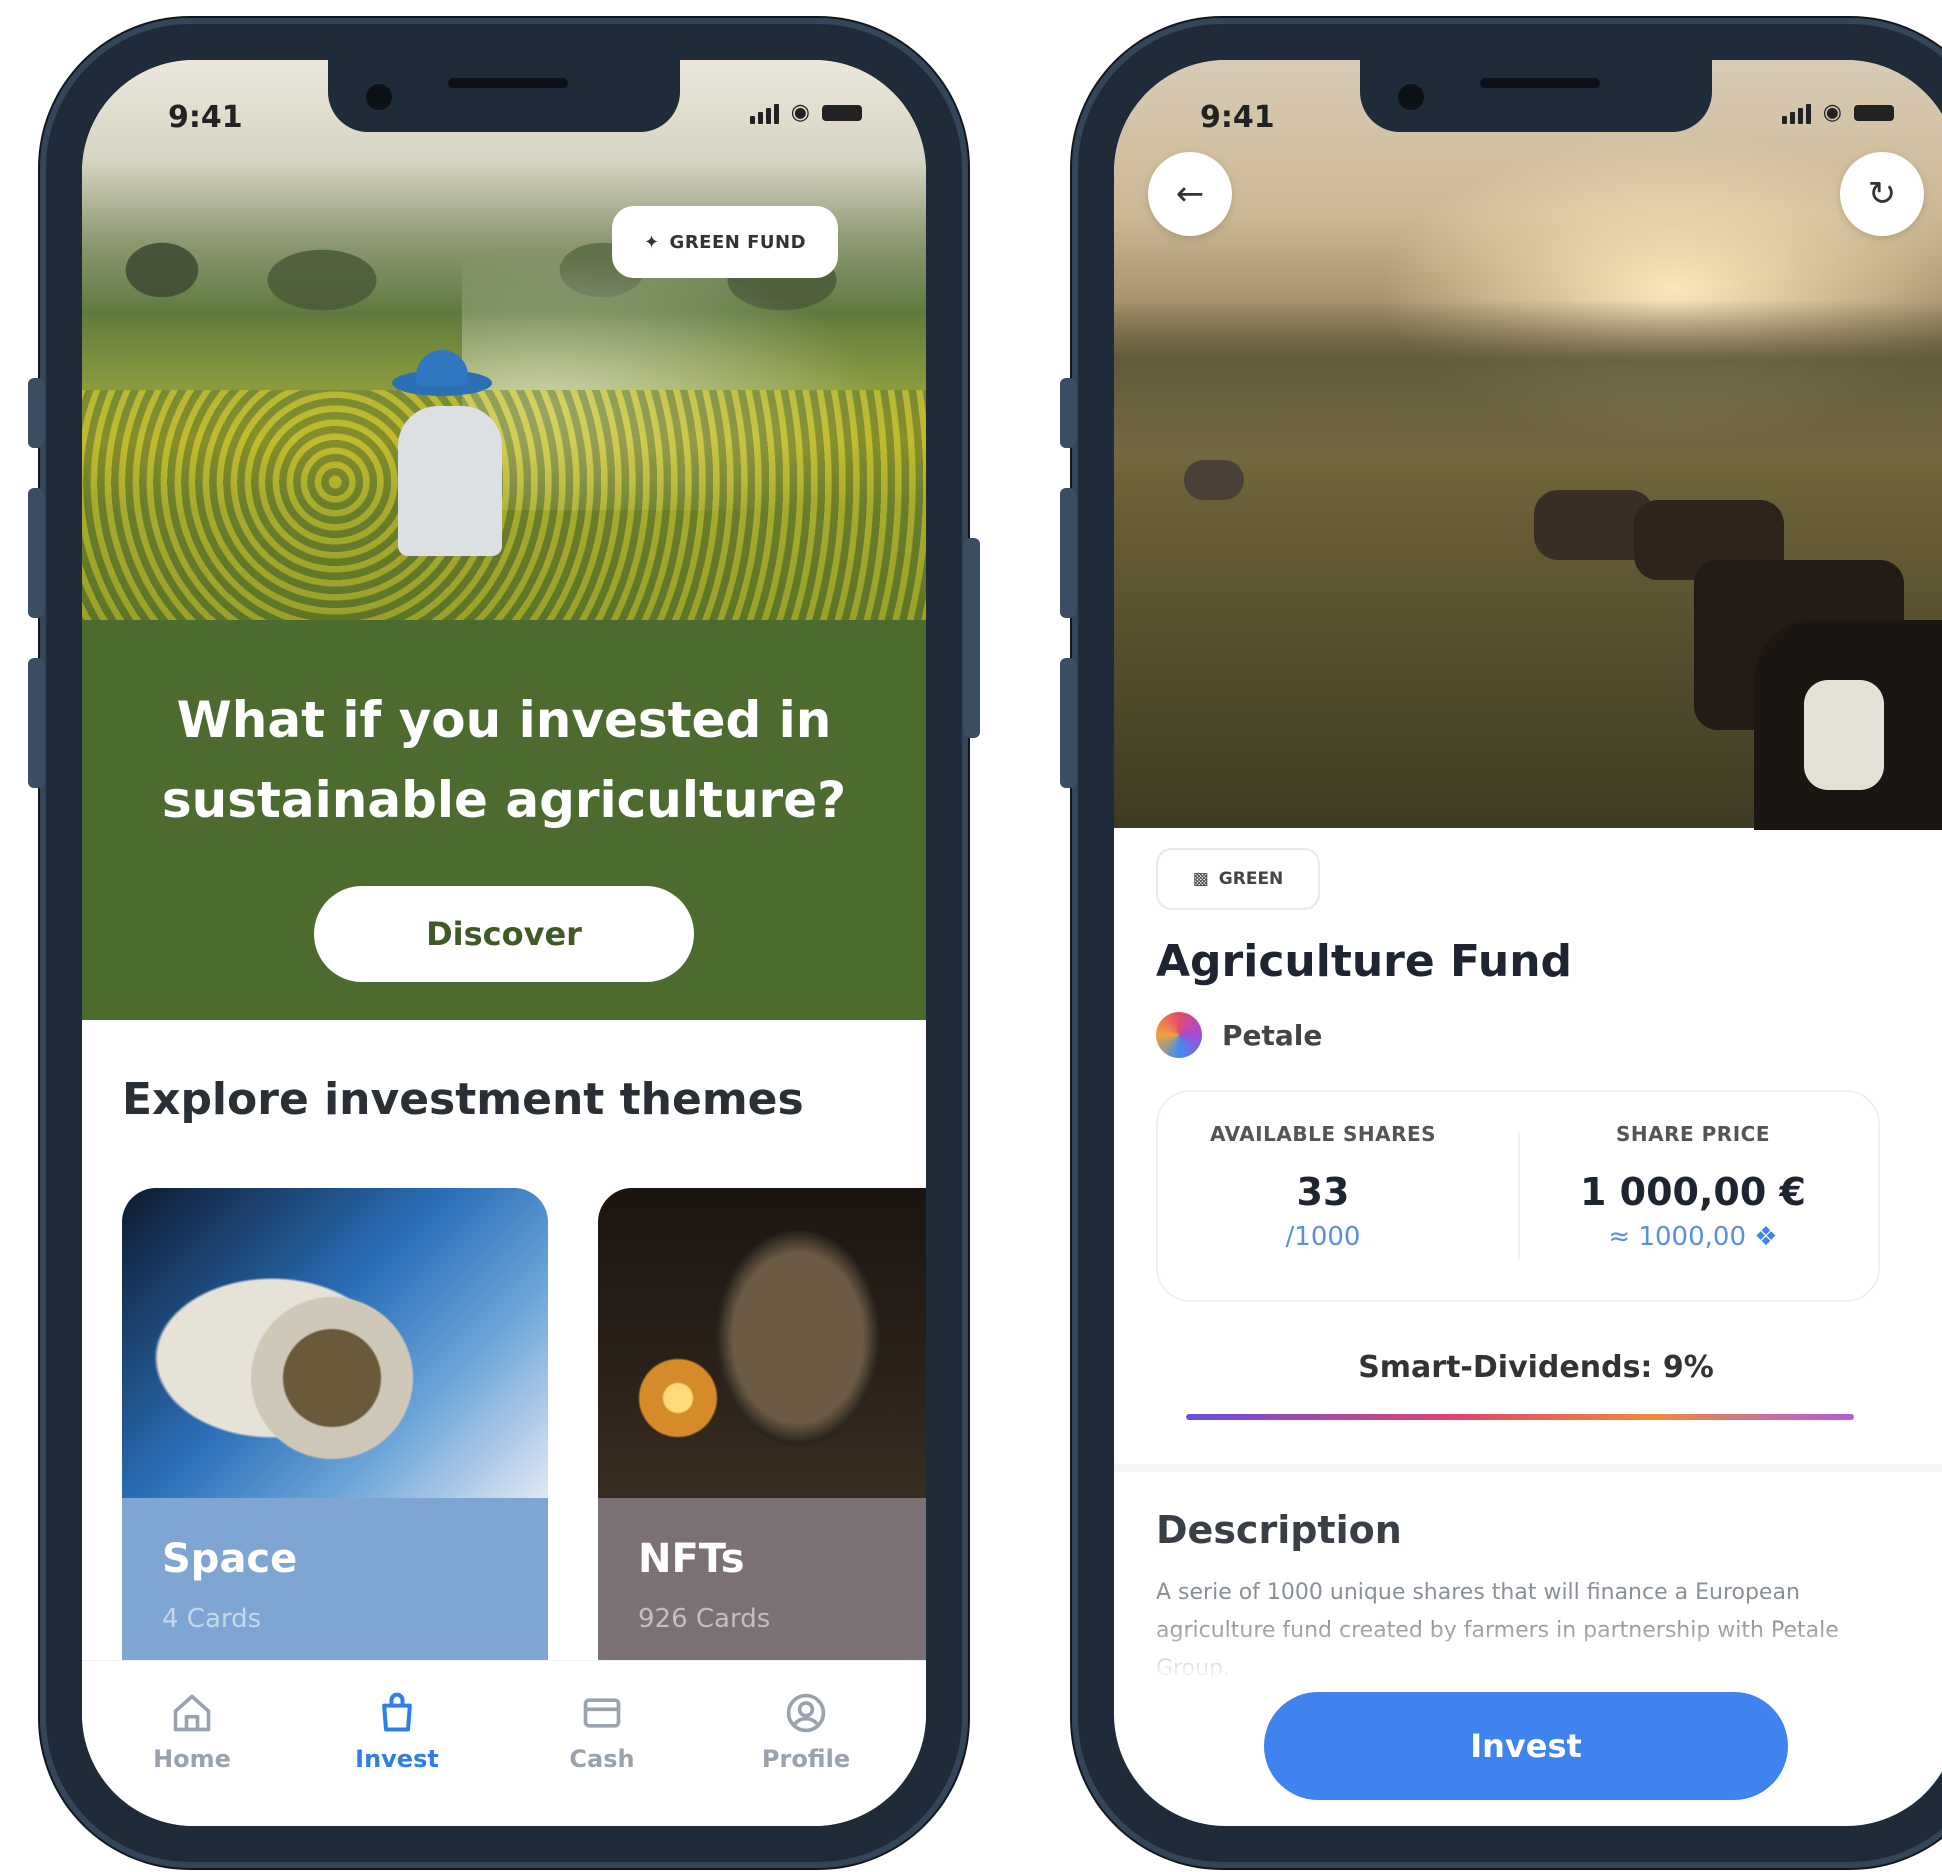 Image resolution: width=1942 pixels, height=1872 pixels. I want to click on discover-button: Discover, so click(504, 934).